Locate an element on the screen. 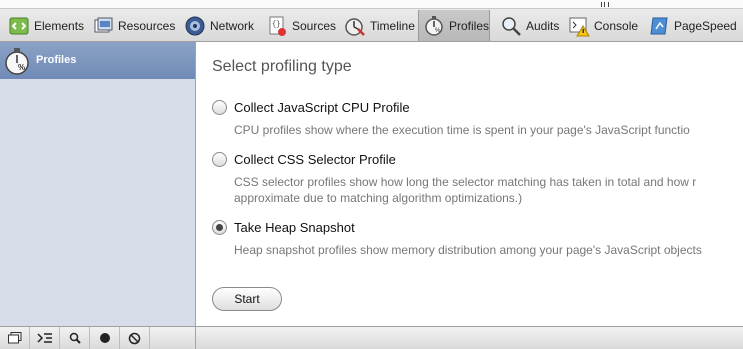 The width and height of the screenshot is (743, 349). tab-label: Audits is located at coordinates (543, 25).